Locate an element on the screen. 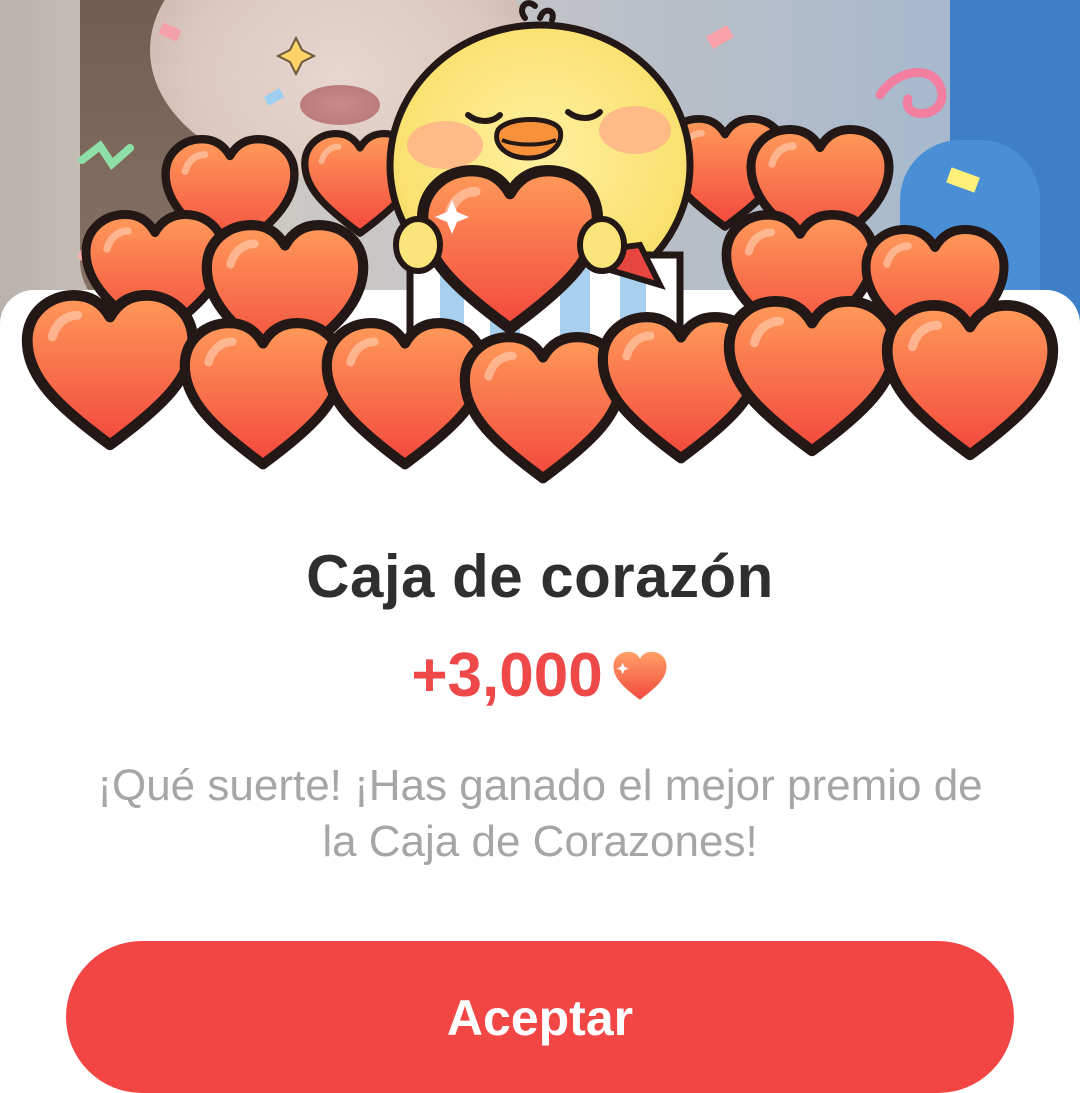 Image resolution: width=1080 pixels, height=1093 pixels. heart-icon is located at coordinates (640, 675).